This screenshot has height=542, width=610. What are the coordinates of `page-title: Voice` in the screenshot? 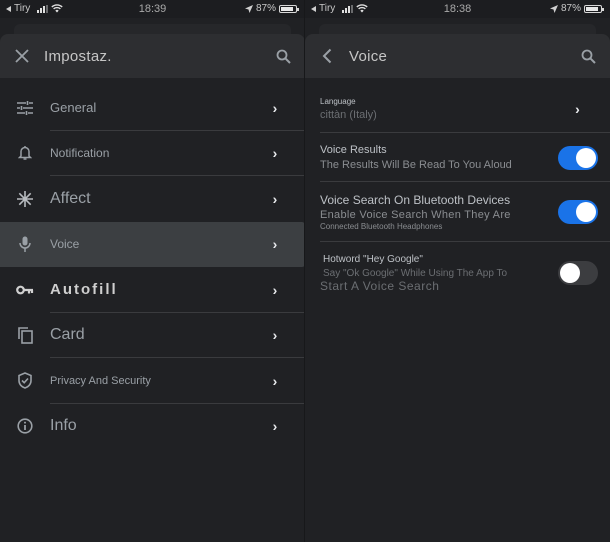 It's located at (368, 56).